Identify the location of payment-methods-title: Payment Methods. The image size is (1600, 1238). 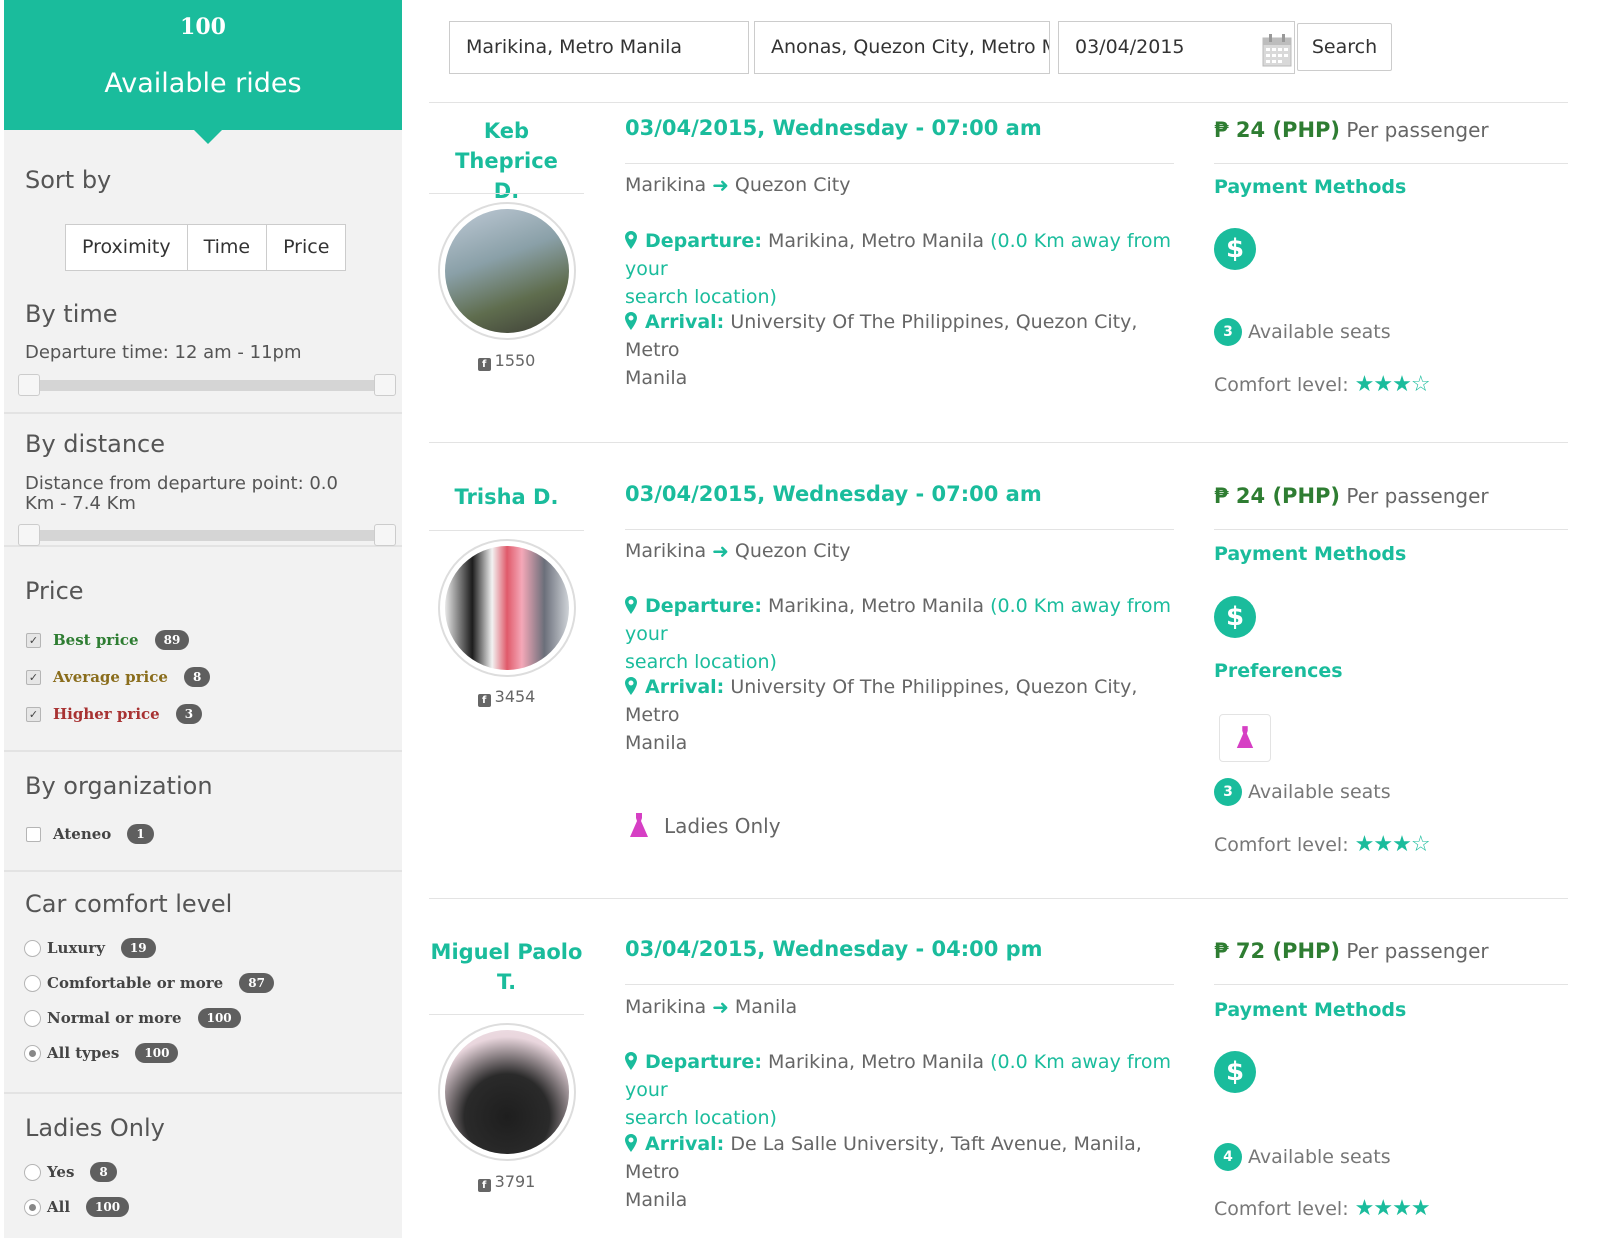
(1310, 554).